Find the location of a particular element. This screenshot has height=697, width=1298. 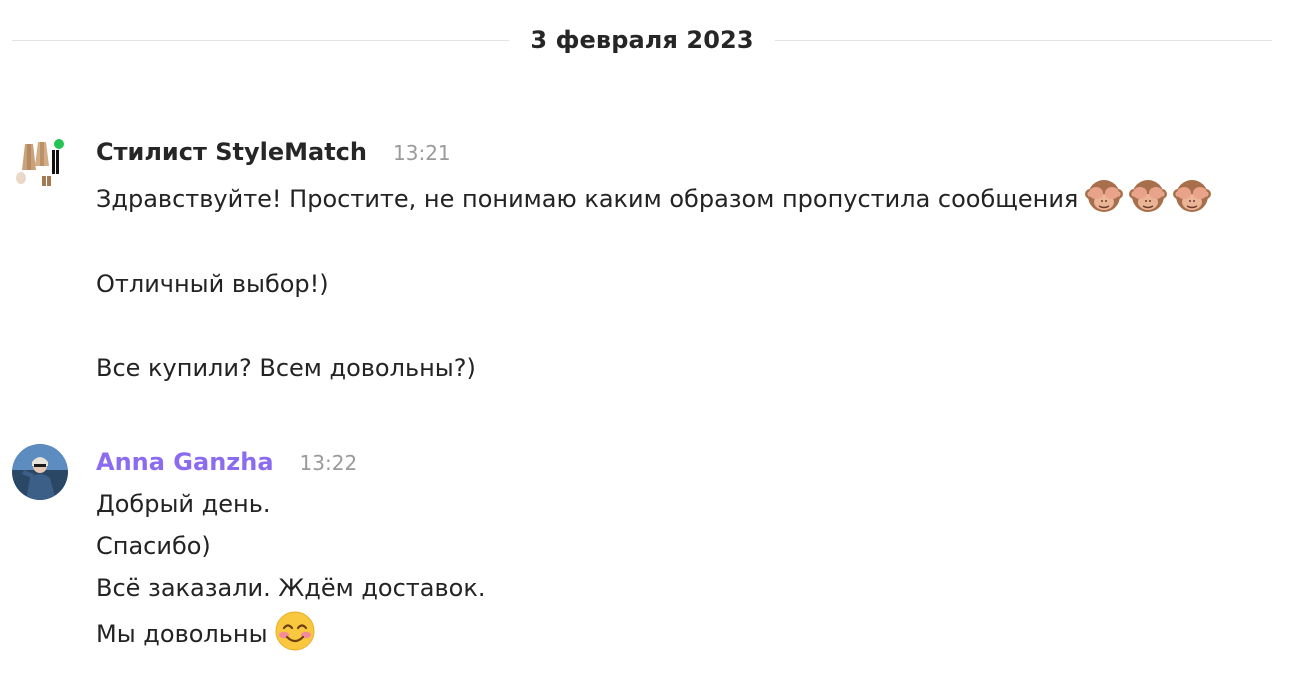

message-line: Спасибо) is located at coordinates (153, 546).